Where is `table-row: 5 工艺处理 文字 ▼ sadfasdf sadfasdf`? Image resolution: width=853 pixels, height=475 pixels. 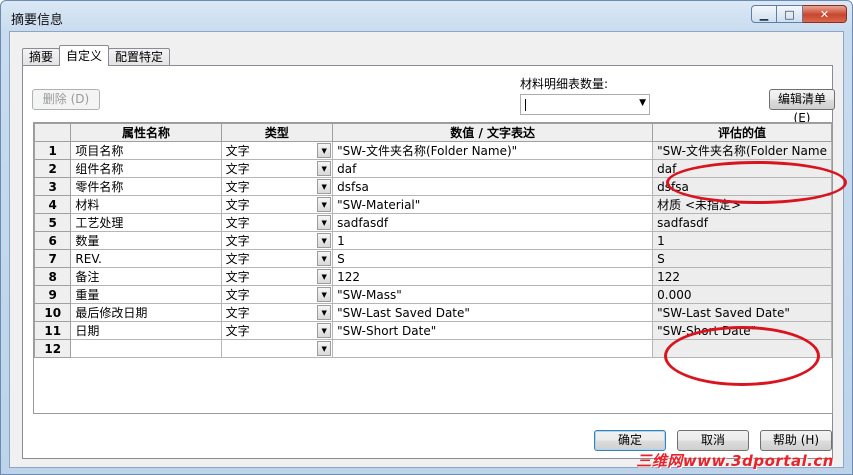 table-row: 5 工艺处理 文字 ▼ sadfasdf sadfasdf is located at coordinates (433, 222).